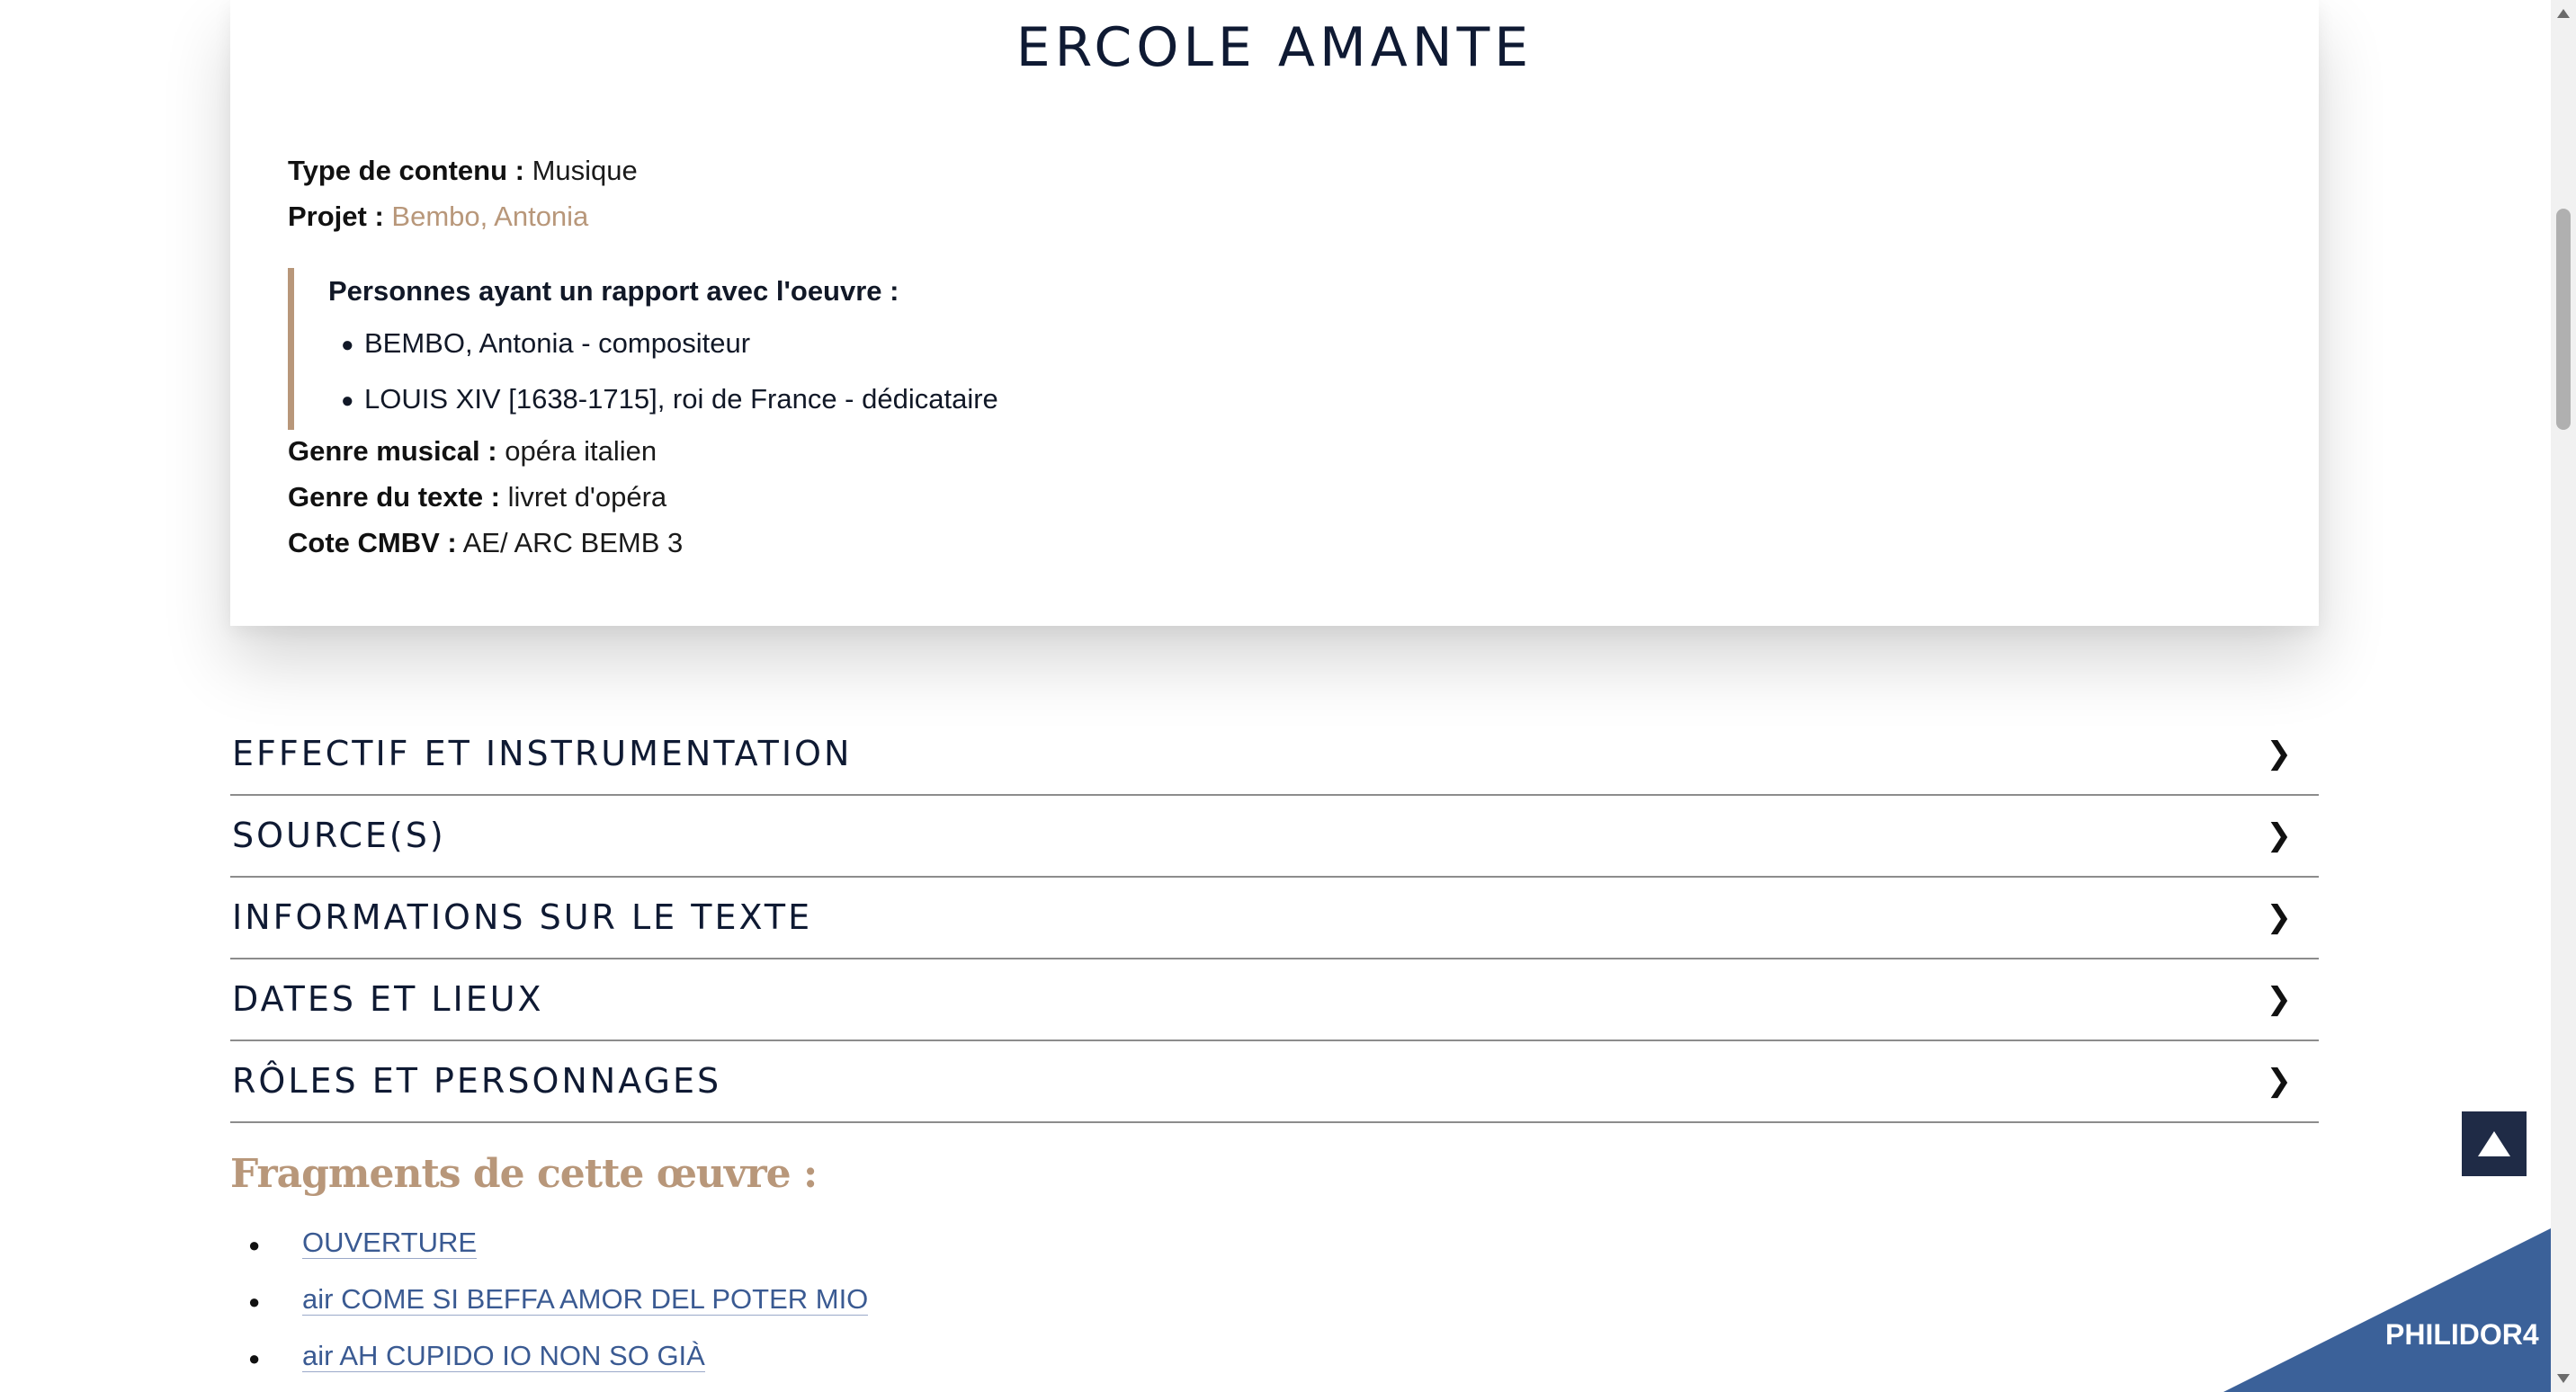 The height and width of the screenshot is (1392, 2576). I want to click on content-type-label: Type de contenu :, so click(406, 170).